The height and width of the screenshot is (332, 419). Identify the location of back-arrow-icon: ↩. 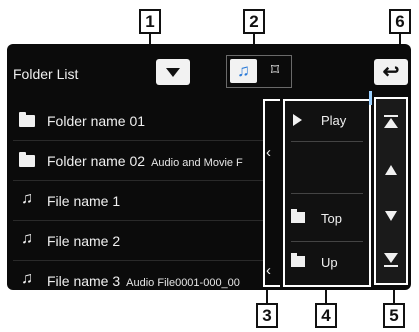
(391, 72).